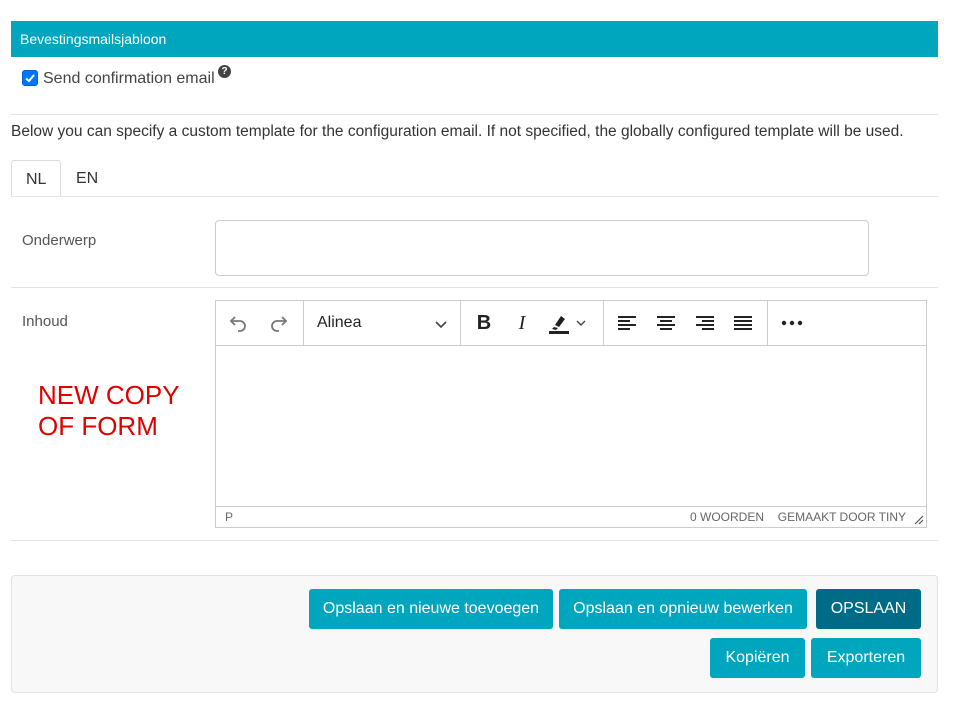  Describe the element at coordinates (279, 323) in the screenshot. I see `redo-icon` at that location.